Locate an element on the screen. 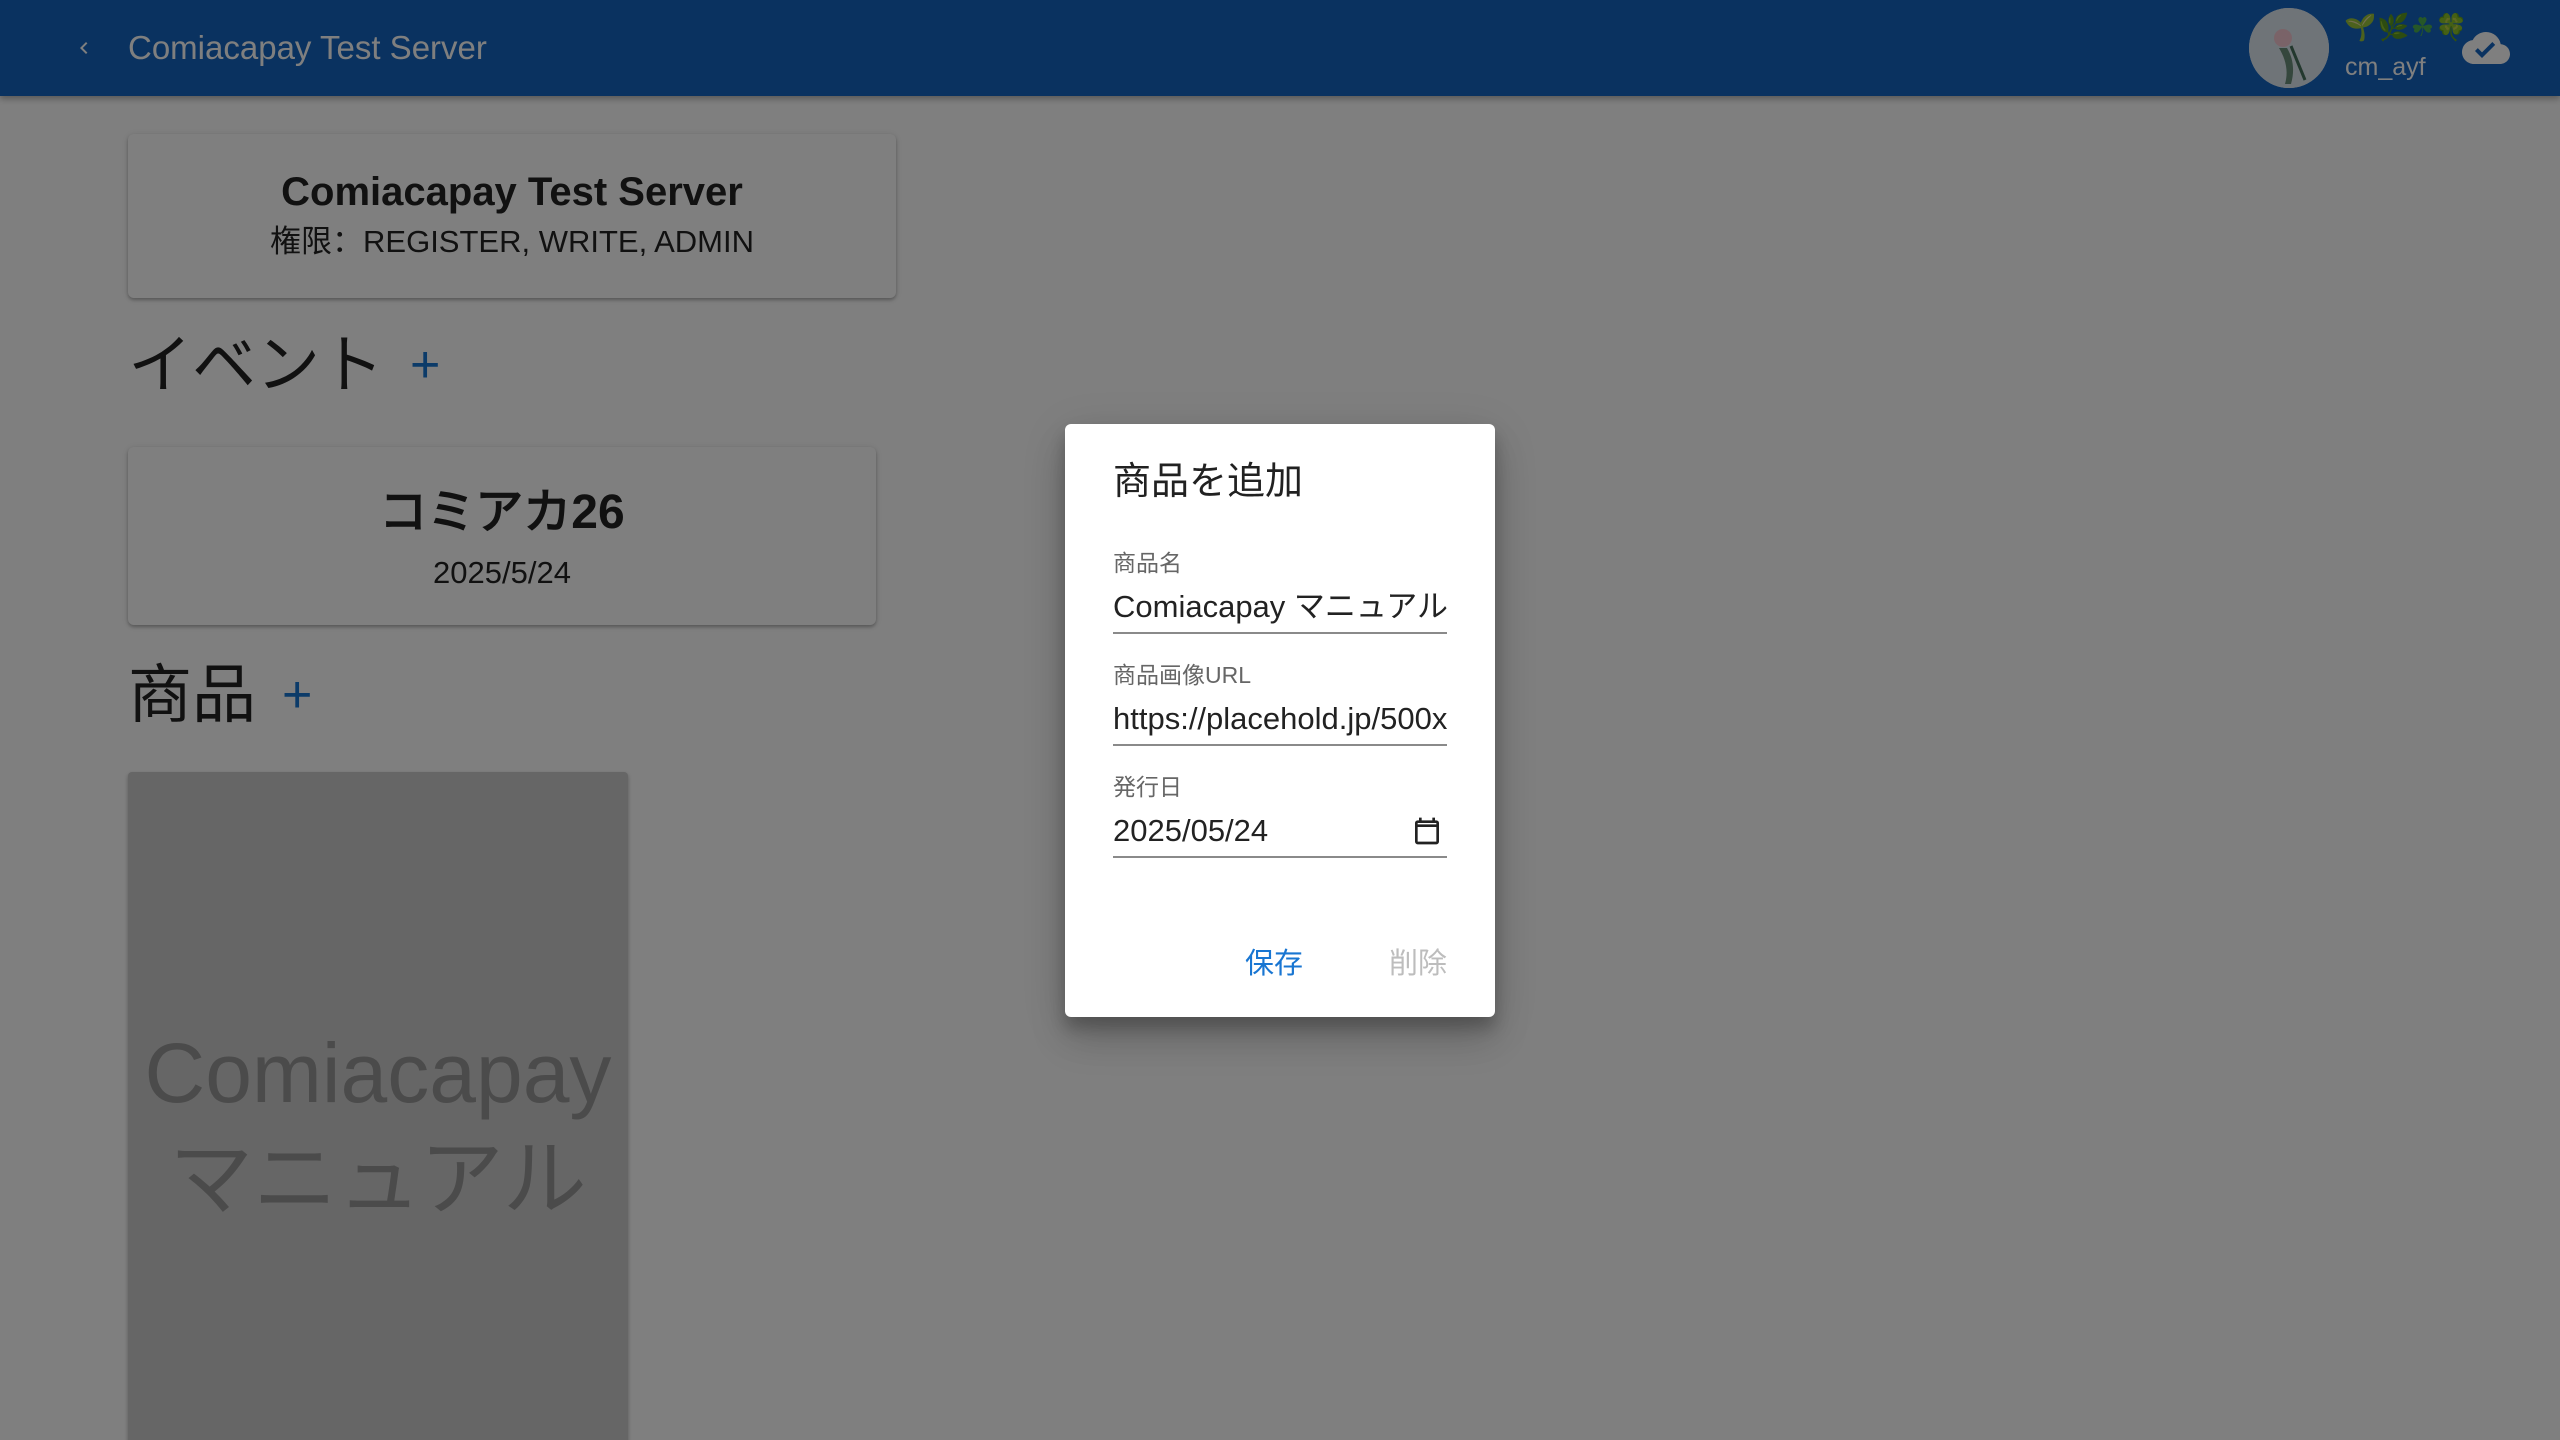 The image size is (2560, 1440). save-button: 保存 is located at coordinates (1274, 964).